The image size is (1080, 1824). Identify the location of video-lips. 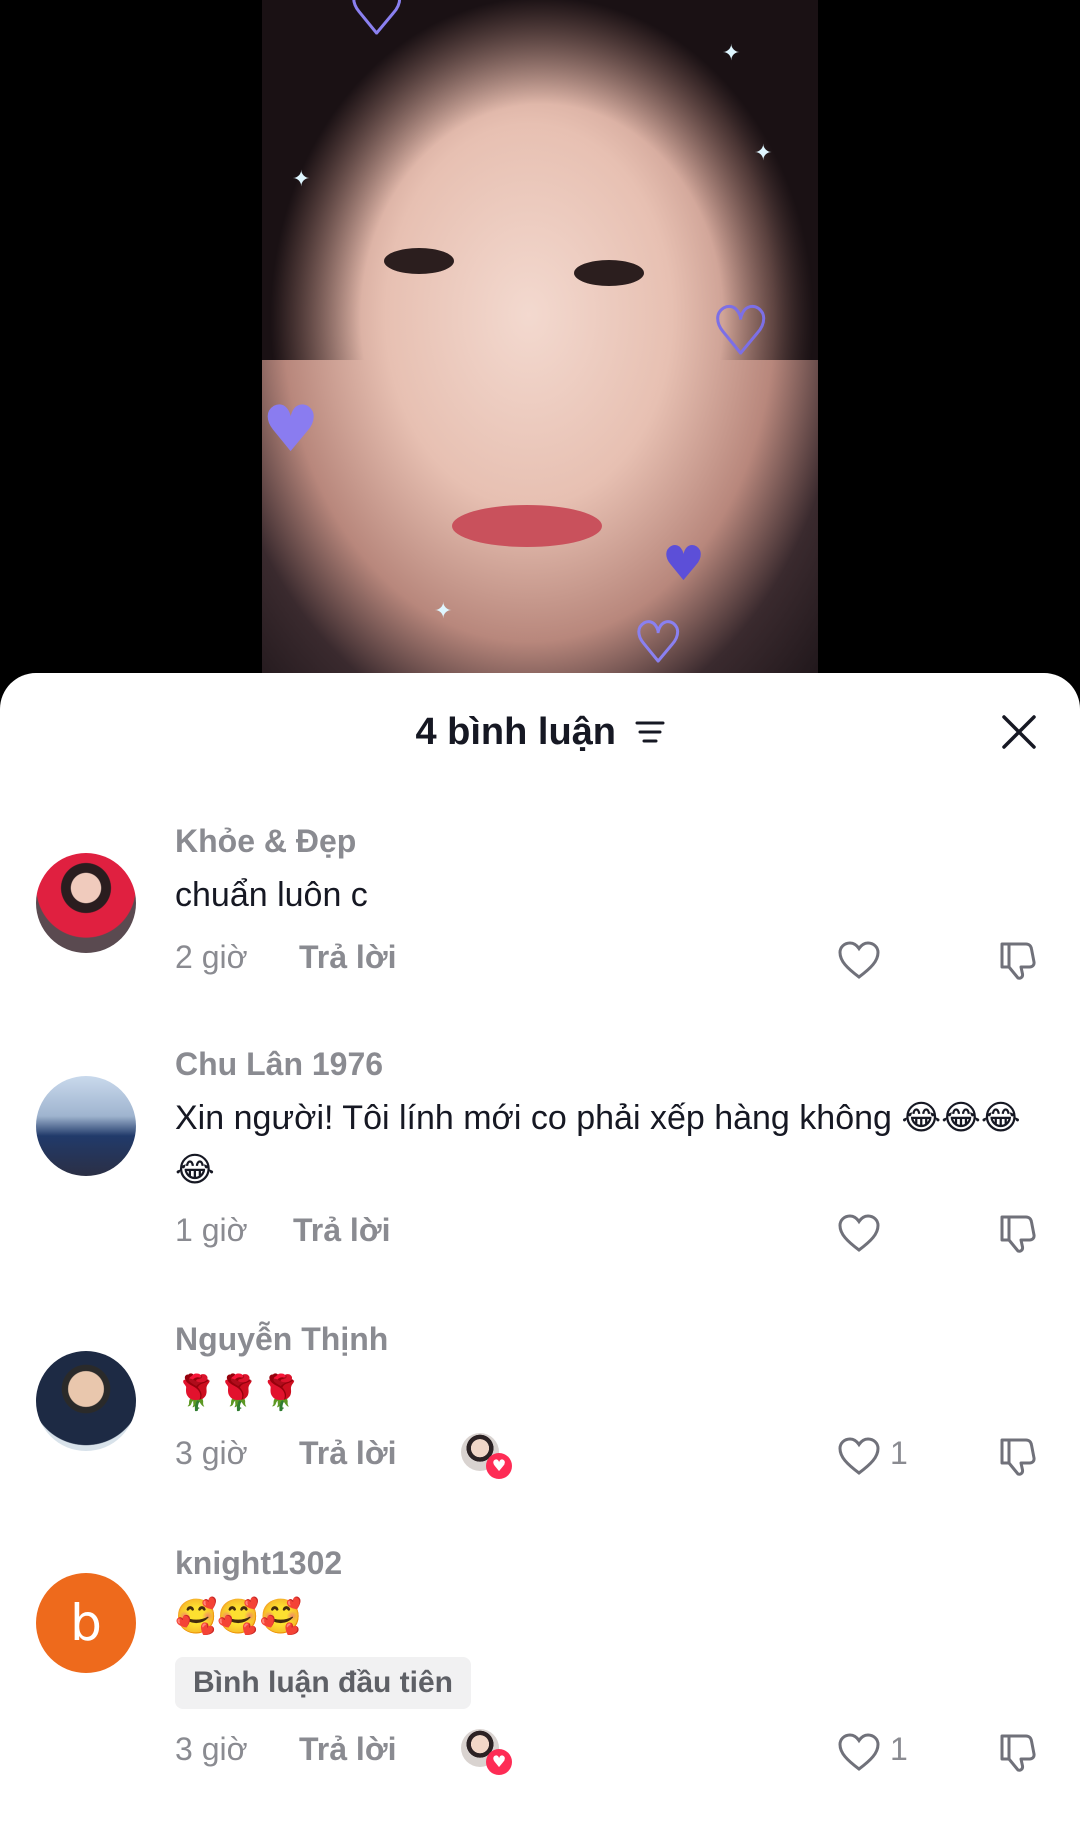
(527, 526).